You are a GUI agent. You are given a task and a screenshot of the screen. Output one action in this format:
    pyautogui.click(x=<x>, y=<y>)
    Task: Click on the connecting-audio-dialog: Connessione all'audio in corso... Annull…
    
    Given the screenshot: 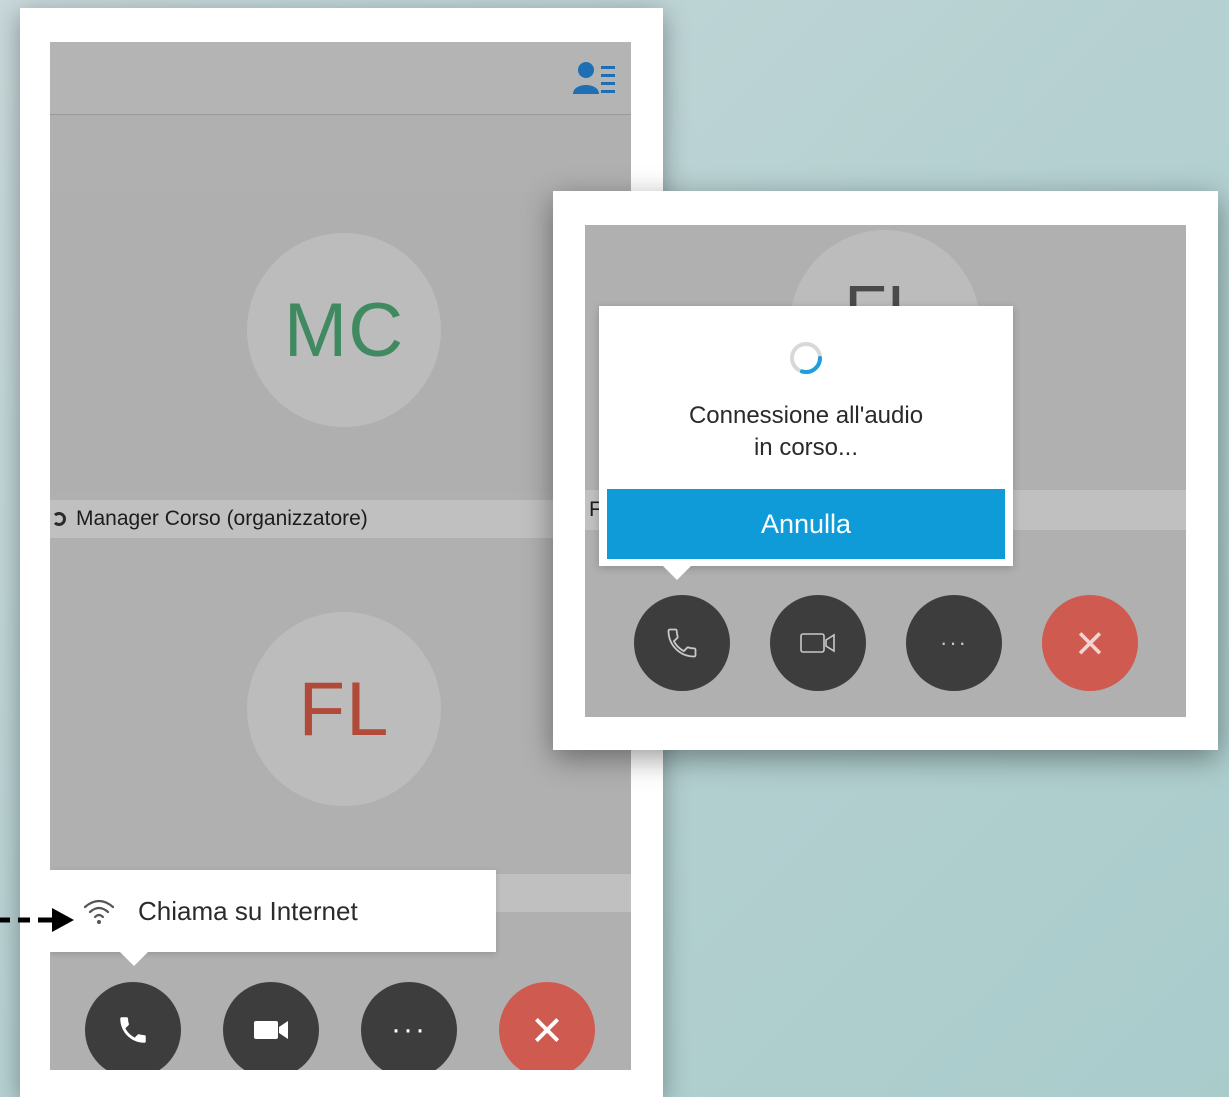 What is the action you would take?
    pyautogui.click(x=806, y=443)
    